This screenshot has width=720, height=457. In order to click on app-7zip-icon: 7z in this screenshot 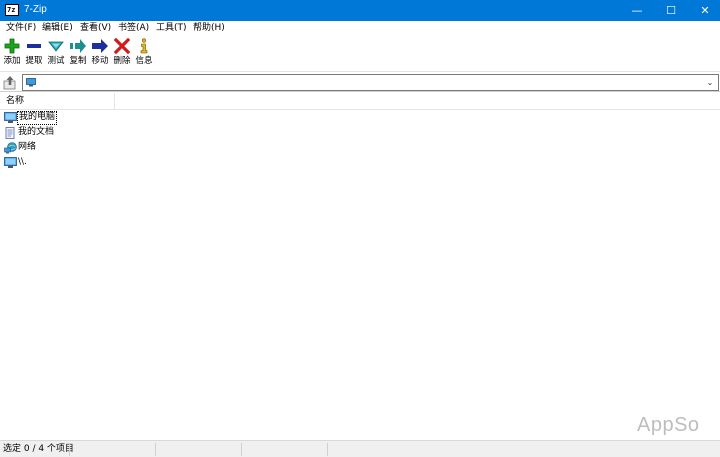, I will do `click(12, 10)`.